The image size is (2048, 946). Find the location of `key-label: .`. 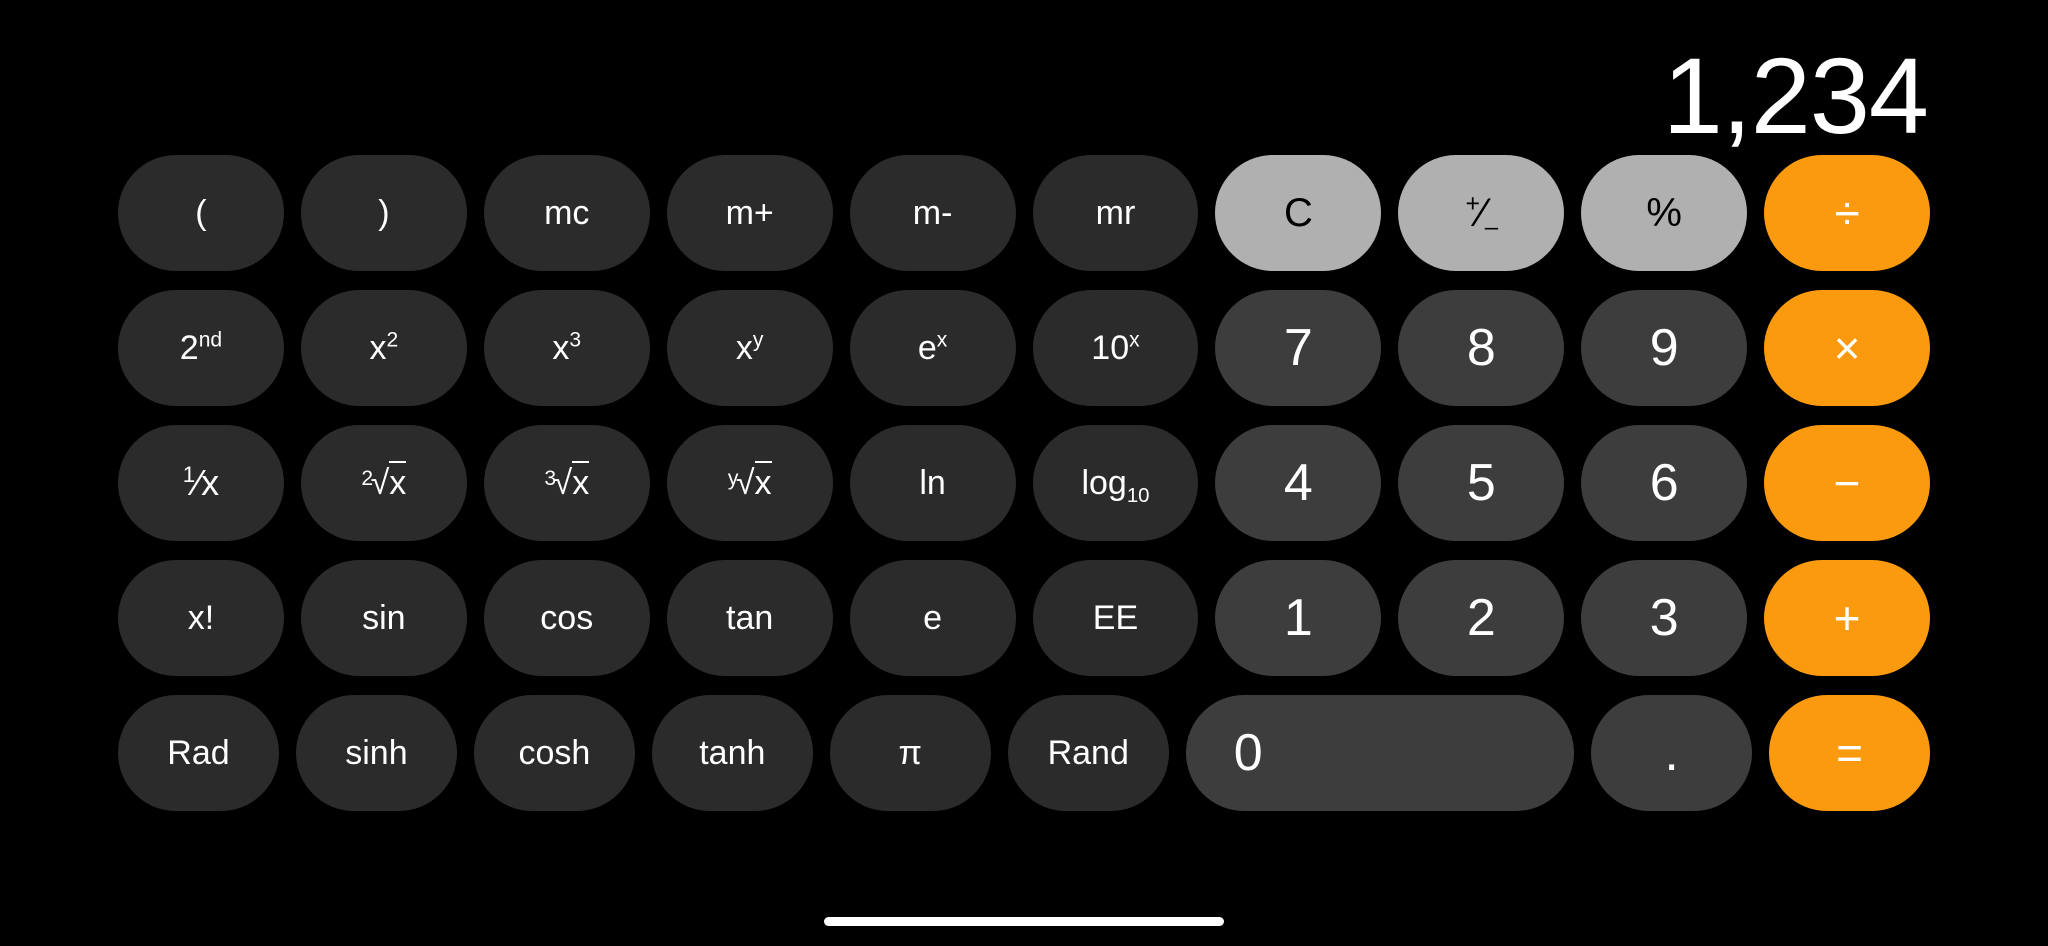

key-label: . is located at coordinates (1671, 753).